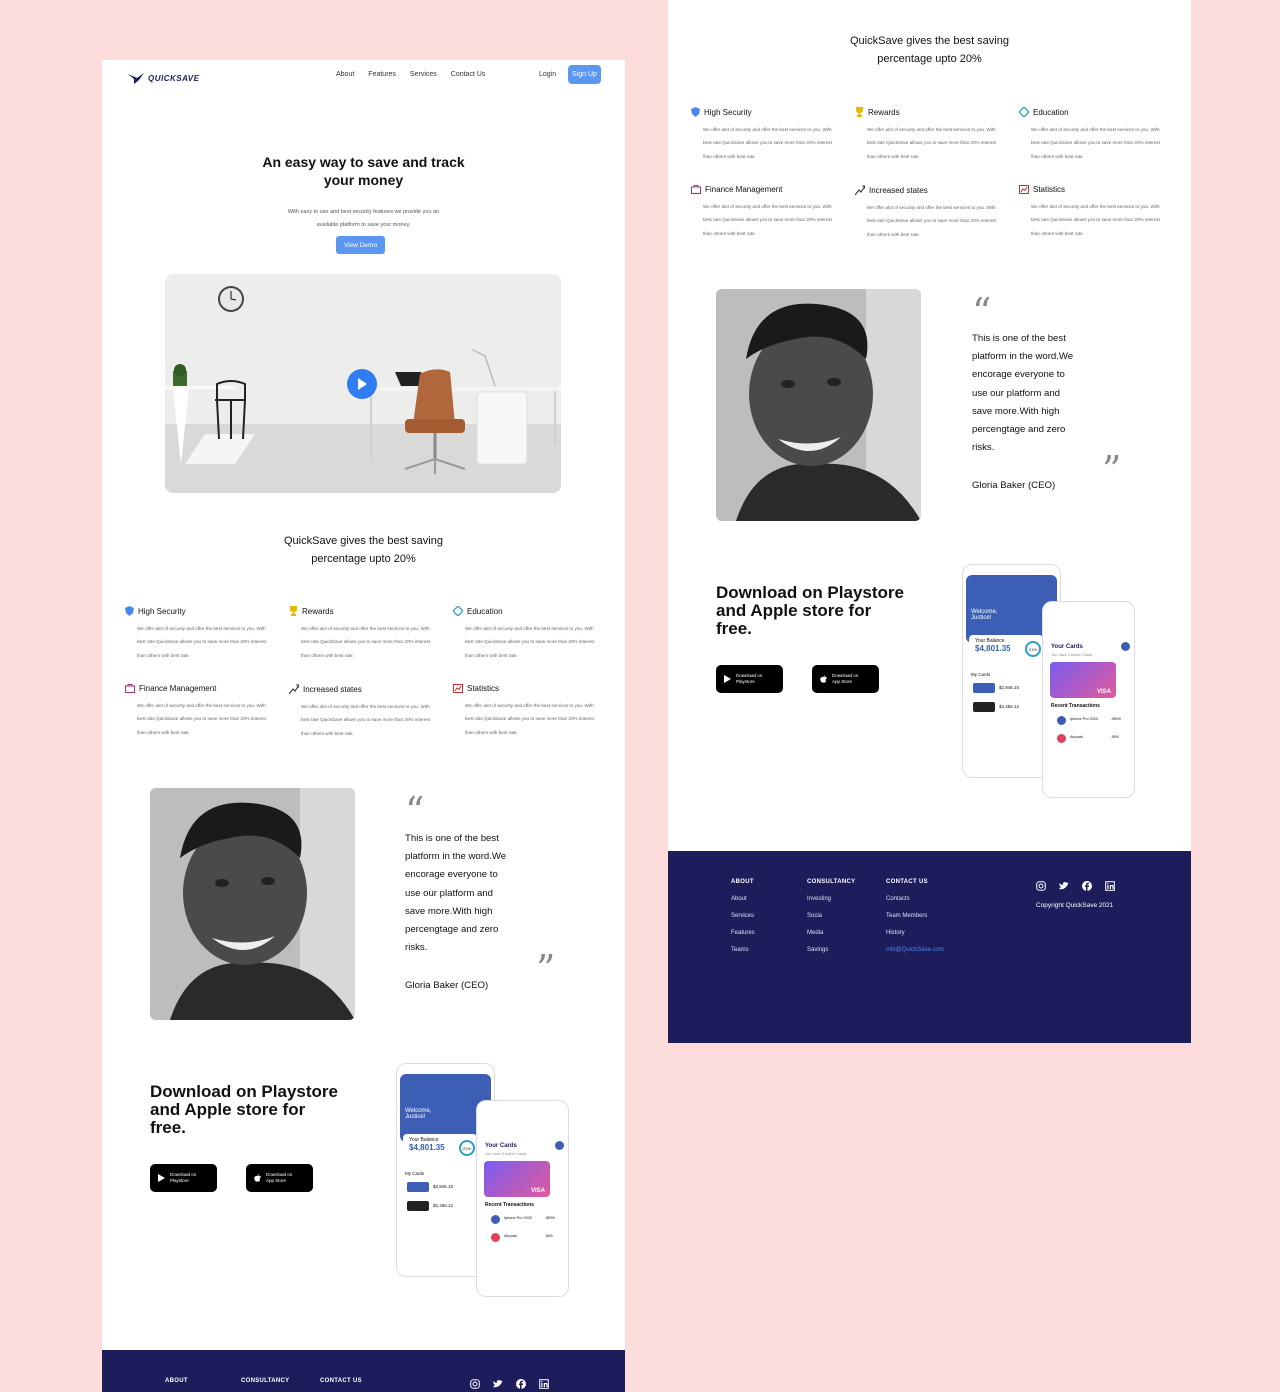 The height and width of the screenshot is (1392, 1280). What do you see at coordinates (363, 559) in the screenshot?
I see `benefits-title-line: percentage upto 20%` at bounding box center [363, 559].